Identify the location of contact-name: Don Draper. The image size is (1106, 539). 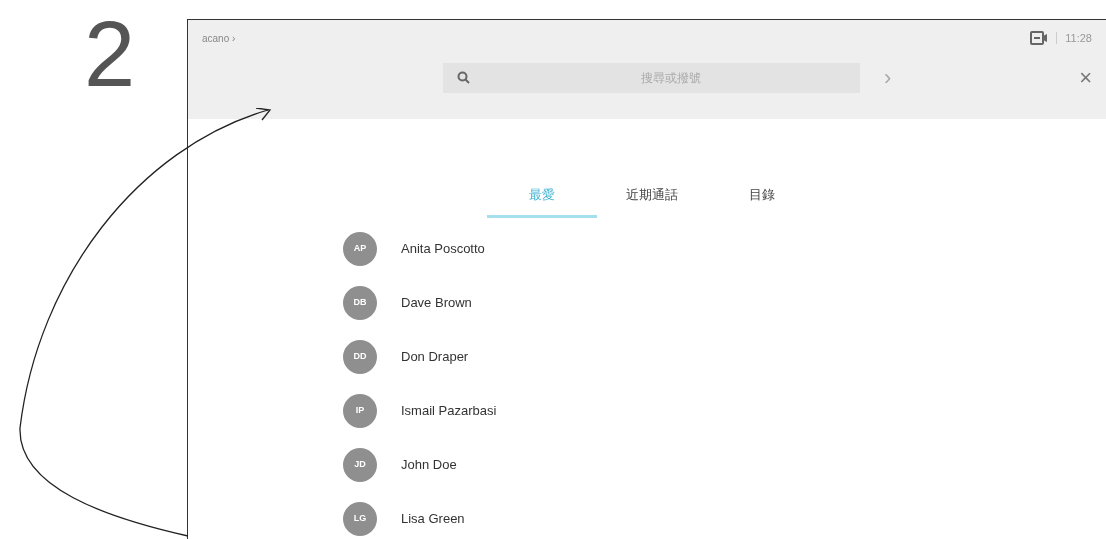
(435, 356).